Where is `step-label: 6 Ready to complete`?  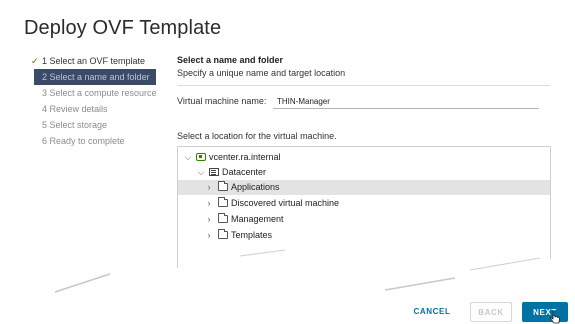
step-label: 6 Ready to complete is located at coordinates (83, 141).